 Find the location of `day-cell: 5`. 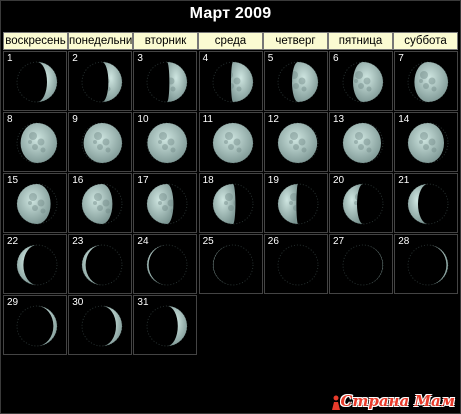

day-cell: 5 is located at coordinates (295, 81).